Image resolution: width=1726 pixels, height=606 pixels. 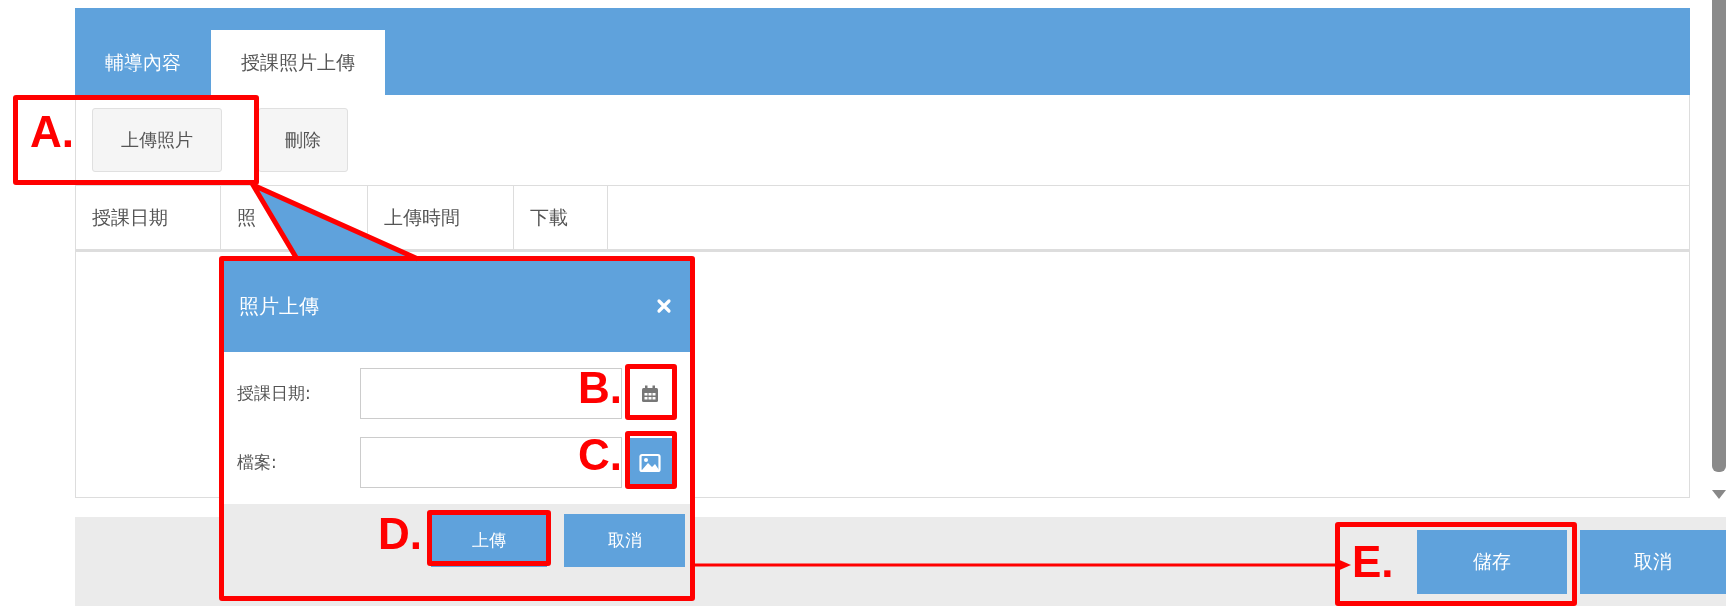 I want to click on calendar-icon, so click(x=650, y=393).